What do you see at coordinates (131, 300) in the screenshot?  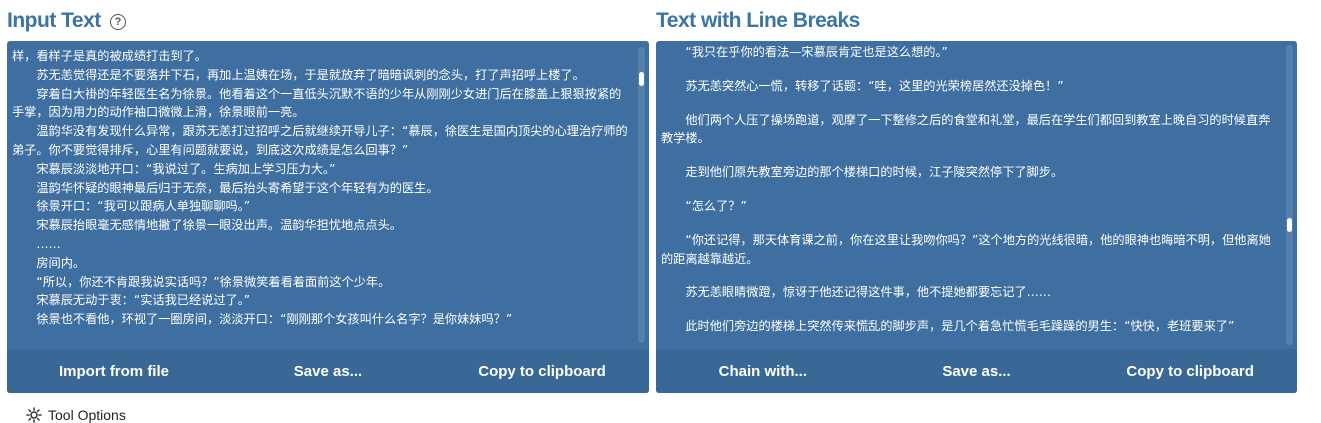 I see `text-line: 宋慕辰无动于衷：“实话我已经说过了。”` at bounding box center [131, 300].